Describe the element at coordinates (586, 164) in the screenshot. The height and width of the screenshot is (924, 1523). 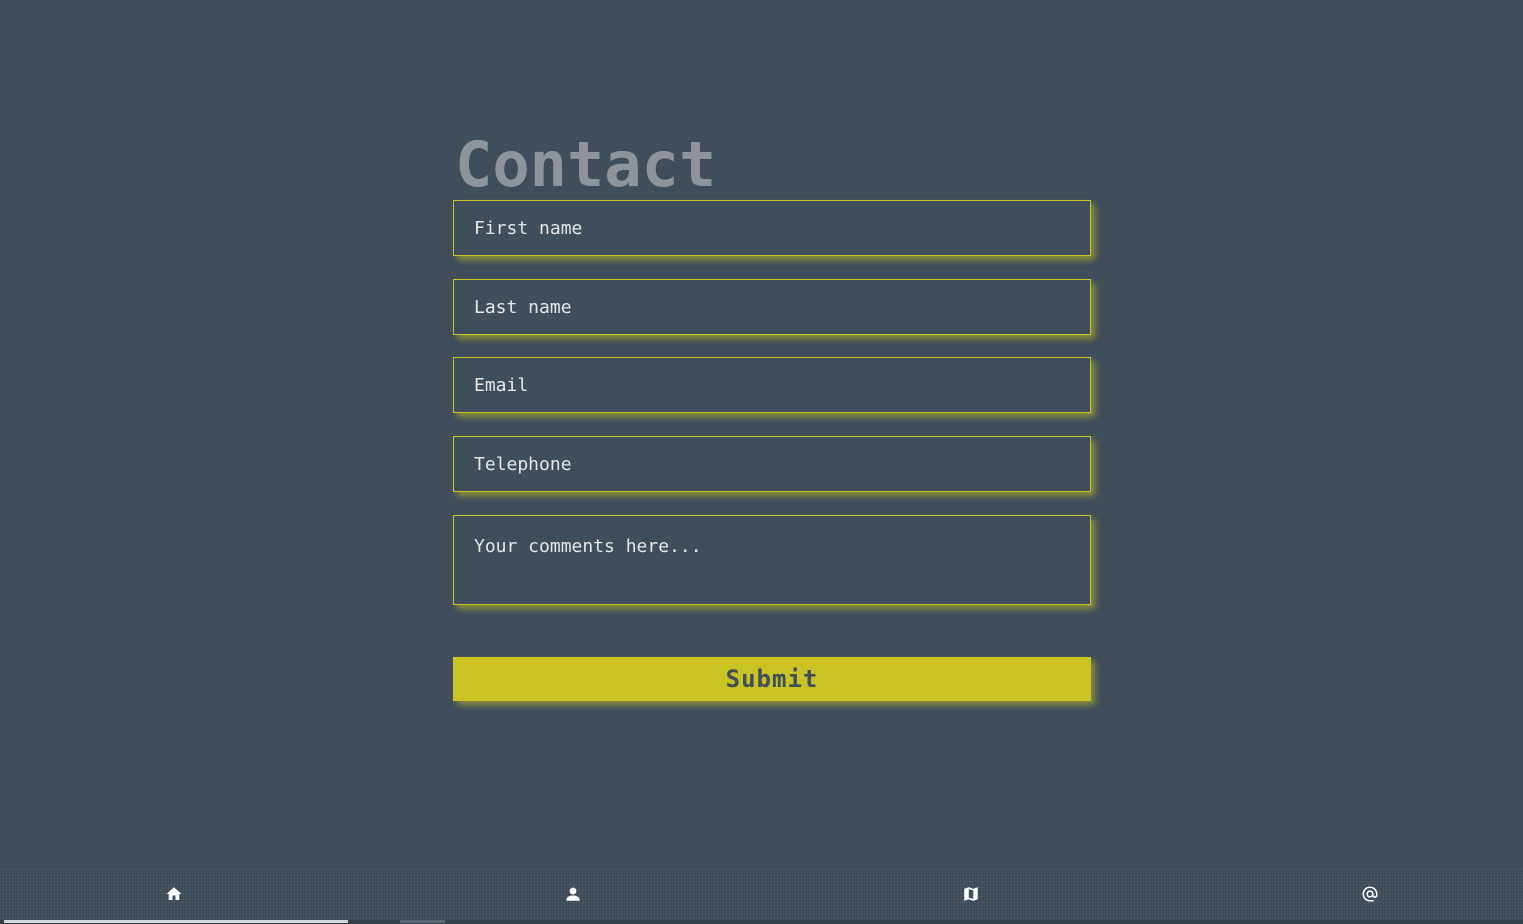
I see `page-title: Contact` at that location.